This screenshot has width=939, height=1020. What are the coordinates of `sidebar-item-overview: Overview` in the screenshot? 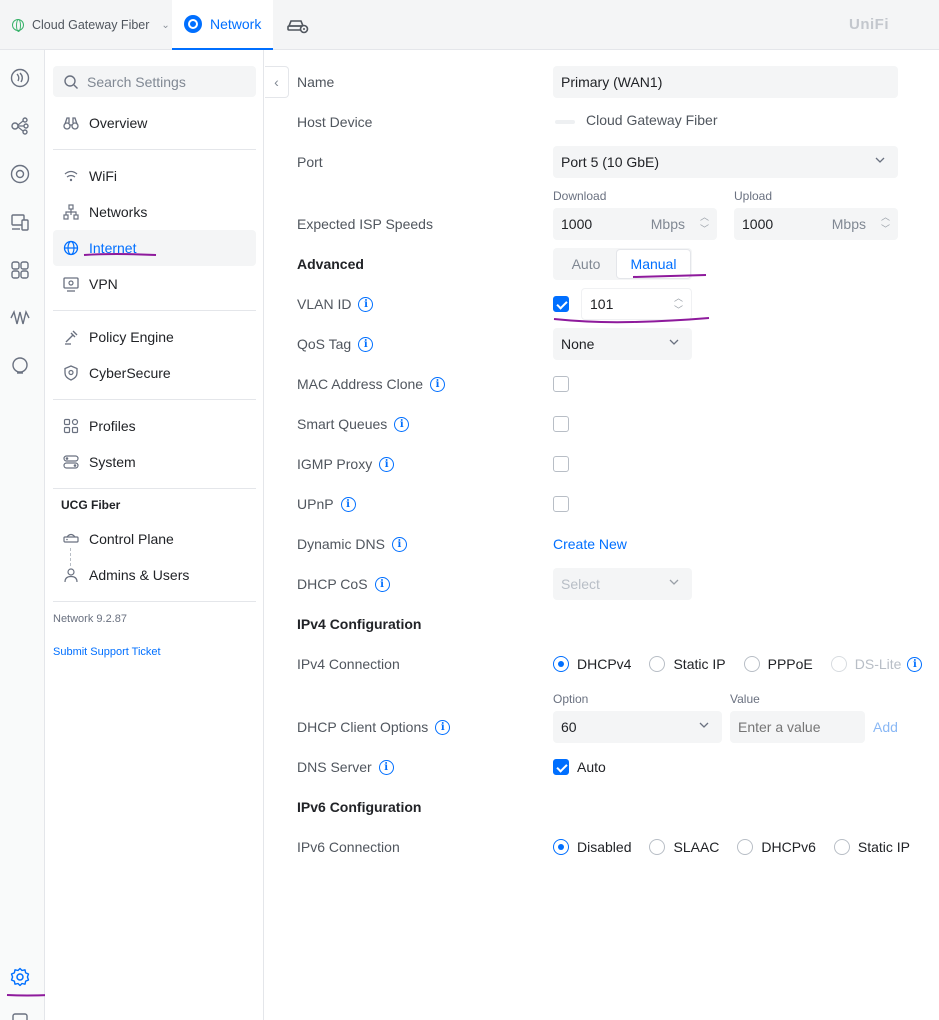 It's located at (154, 123).